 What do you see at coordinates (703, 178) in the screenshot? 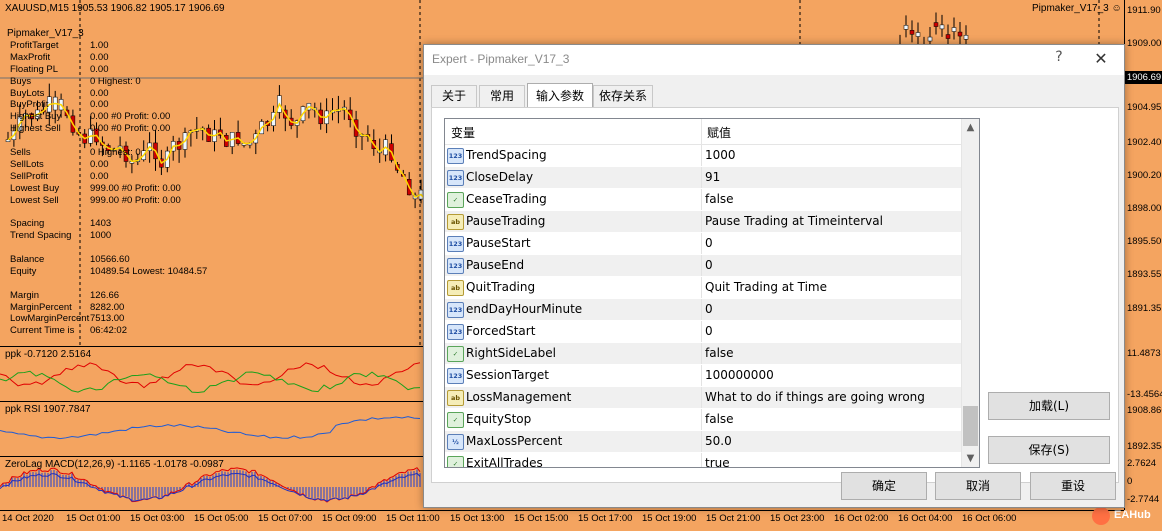
I see `param-row: 123 CloseDelay 91` at bounding box center [703, 178].